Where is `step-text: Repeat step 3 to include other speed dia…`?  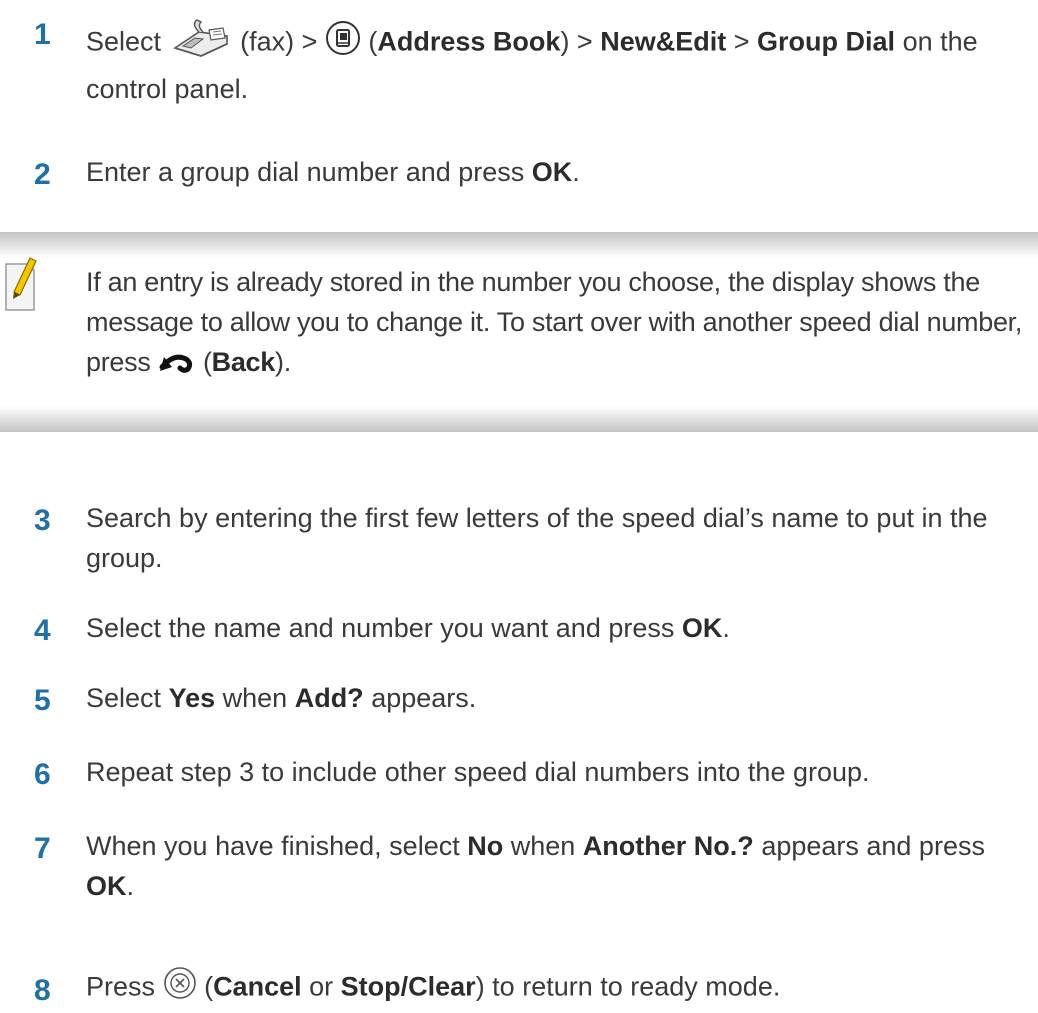
step-text: Repeat step 3 to include other speed dia… is located at coordinates (478, 772).